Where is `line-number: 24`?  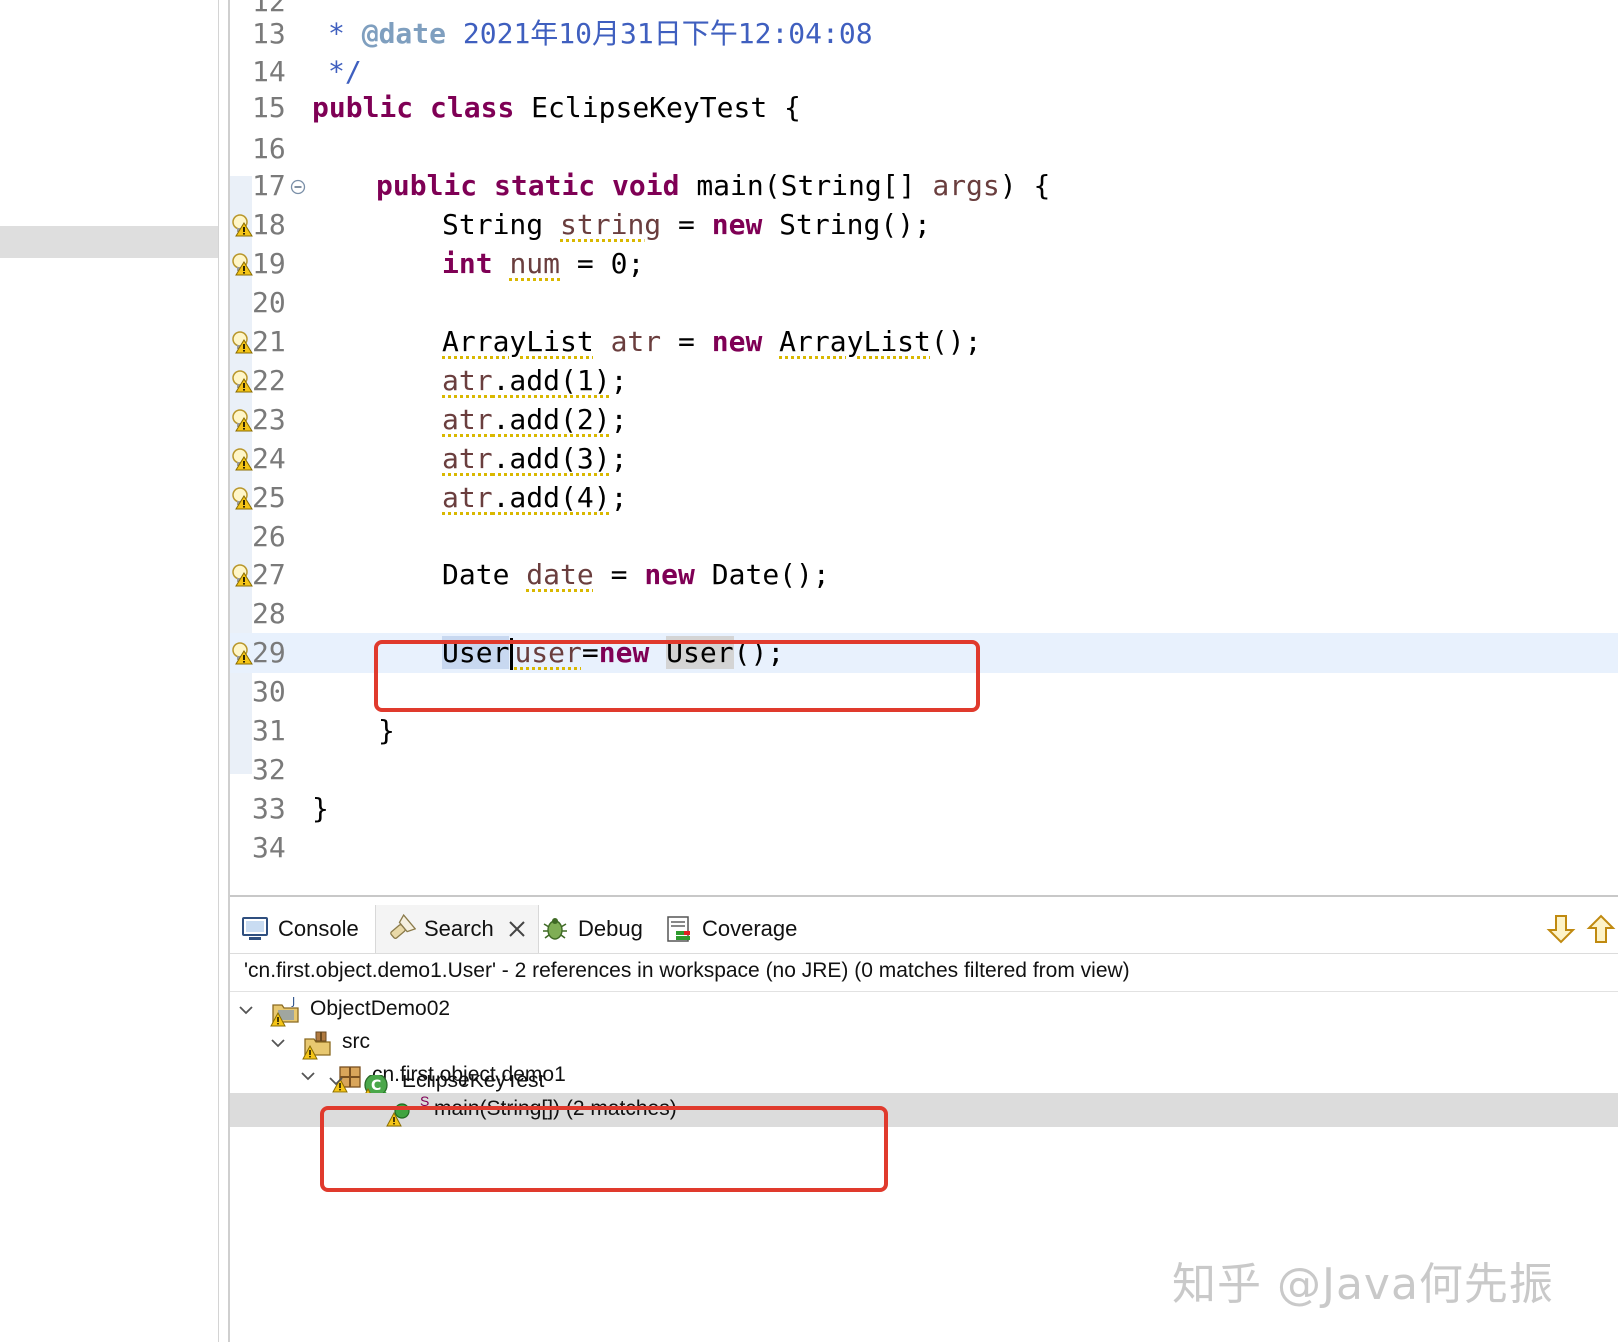
line-number: 24 is located at coordinates (269, 458).